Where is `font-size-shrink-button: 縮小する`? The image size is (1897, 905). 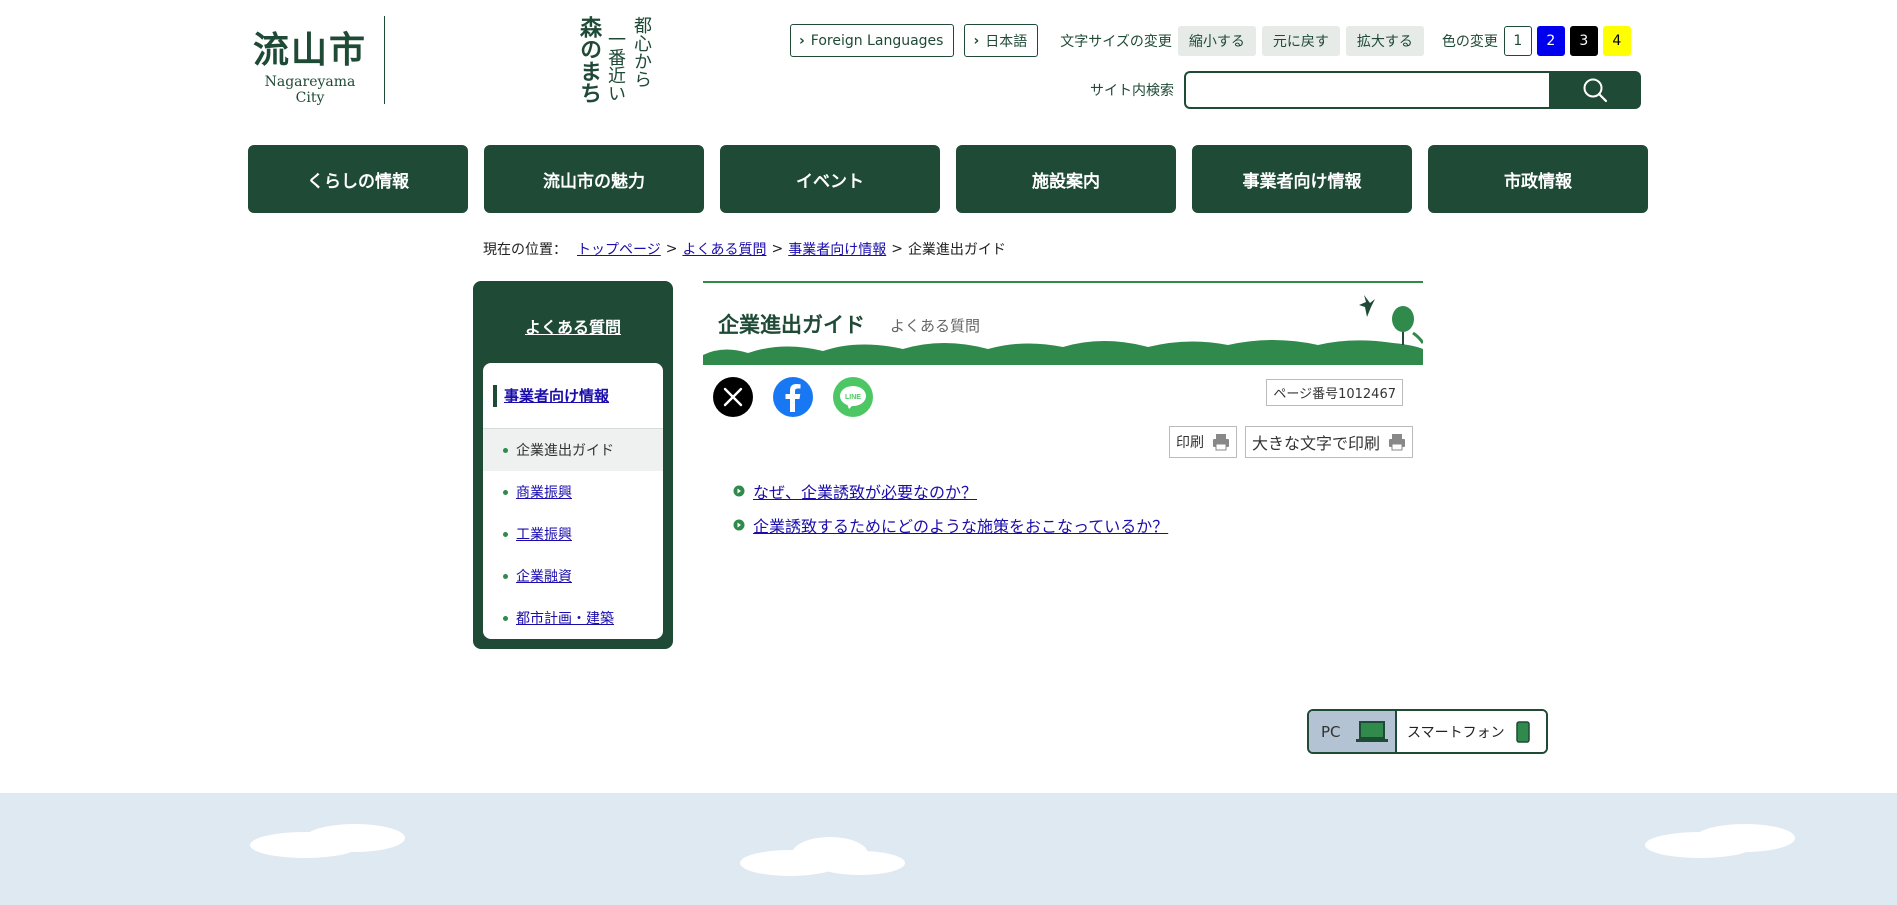 font-size-shrink-button: 縮小する is located at coordinates (1216, 40).